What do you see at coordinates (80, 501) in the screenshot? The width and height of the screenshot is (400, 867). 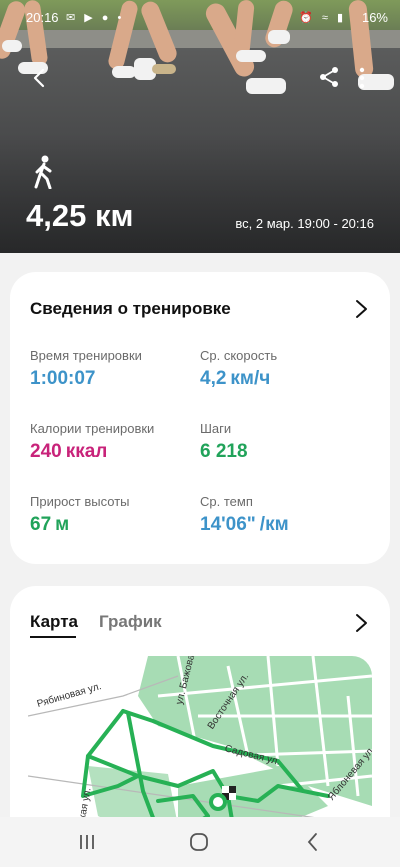 I see `stat-label-elevation: Прирост высоты` at bounding box center [80, 501].